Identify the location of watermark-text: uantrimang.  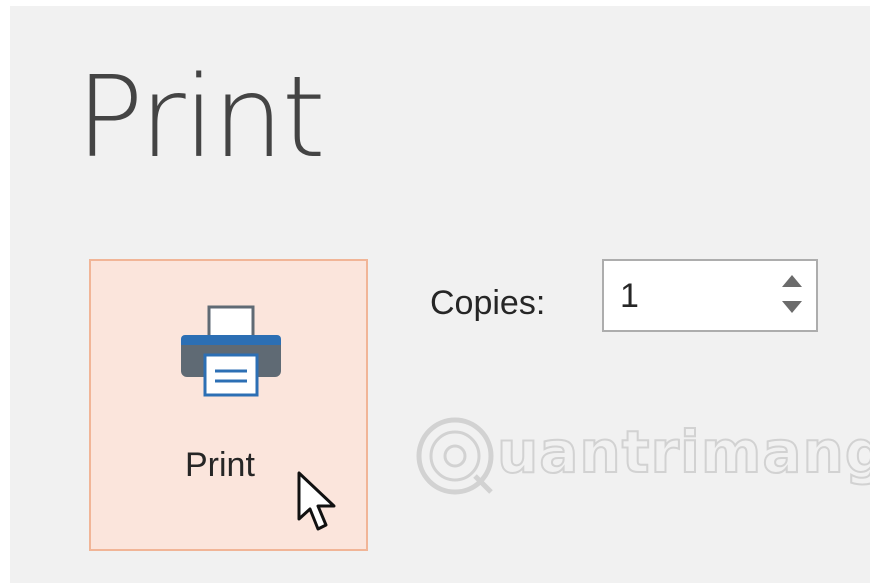
(683, 452).